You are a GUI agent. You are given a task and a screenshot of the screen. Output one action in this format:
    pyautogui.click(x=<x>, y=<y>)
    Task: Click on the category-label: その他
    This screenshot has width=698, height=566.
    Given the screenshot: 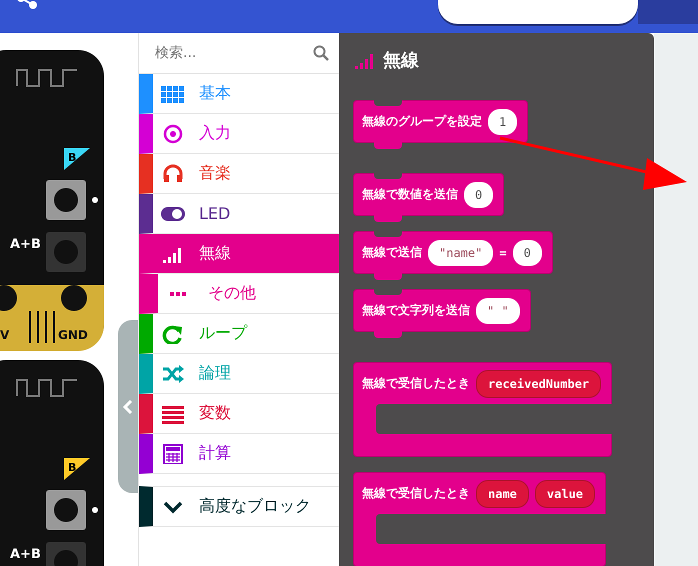 What is the action you would take?
    pyautogui.click(x=232, y=293)
    